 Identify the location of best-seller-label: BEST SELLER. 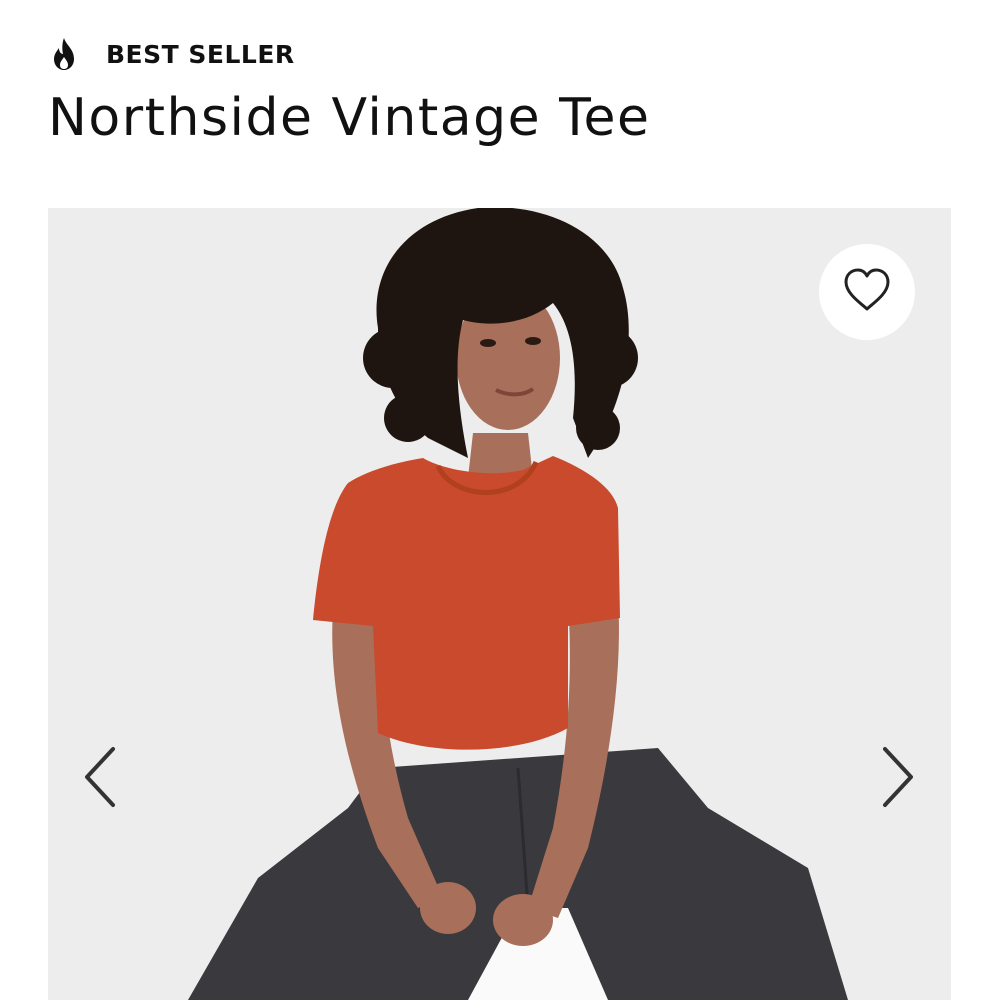
(200, 54).